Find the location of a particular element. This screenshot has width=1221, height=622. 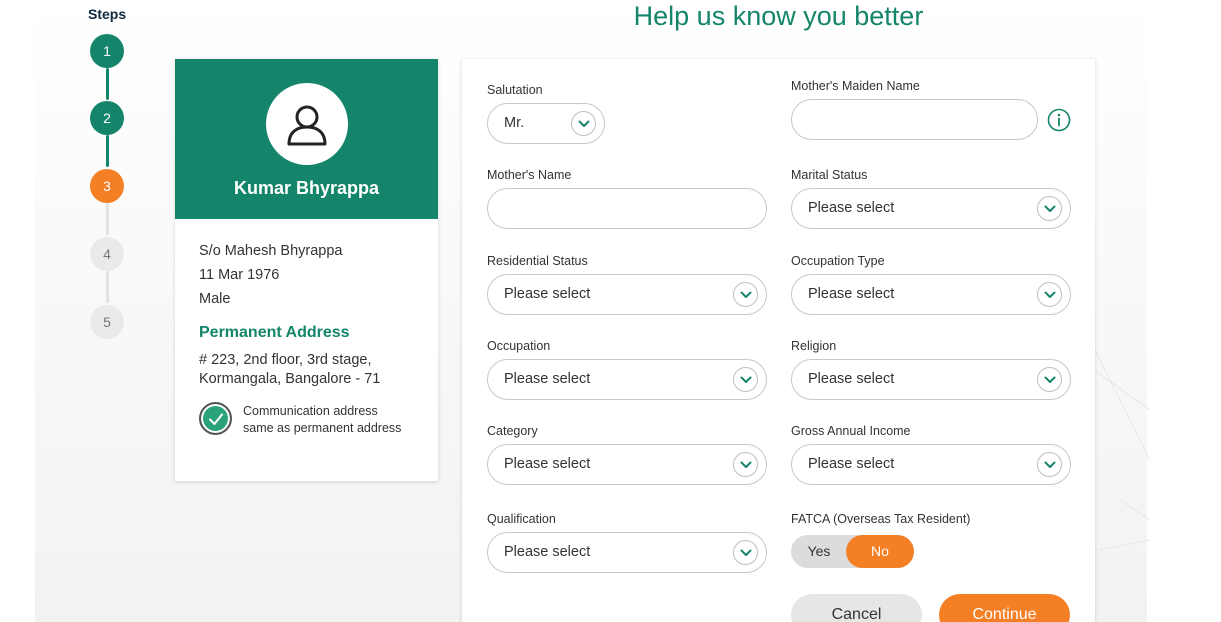

residential-status-select: Please select is located at coordinates (627, 294).